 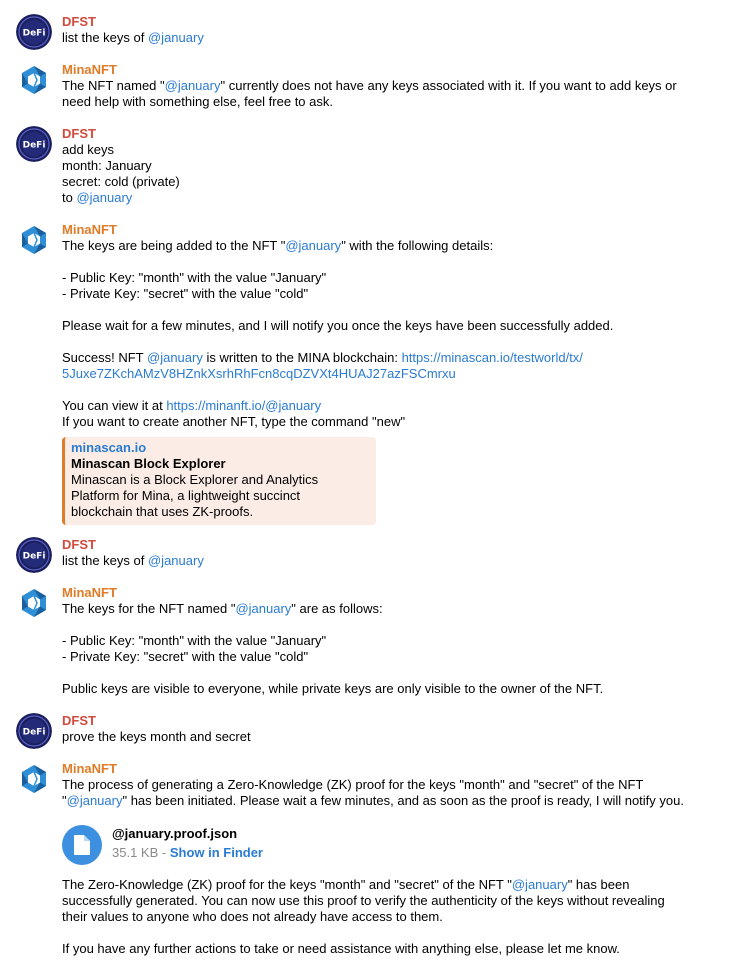 What do you see at coordinates (492, 357) in the screenshot?
I see `tx-link: https://minascan.io/testworld/tx/` at bounding box center [492, 357].